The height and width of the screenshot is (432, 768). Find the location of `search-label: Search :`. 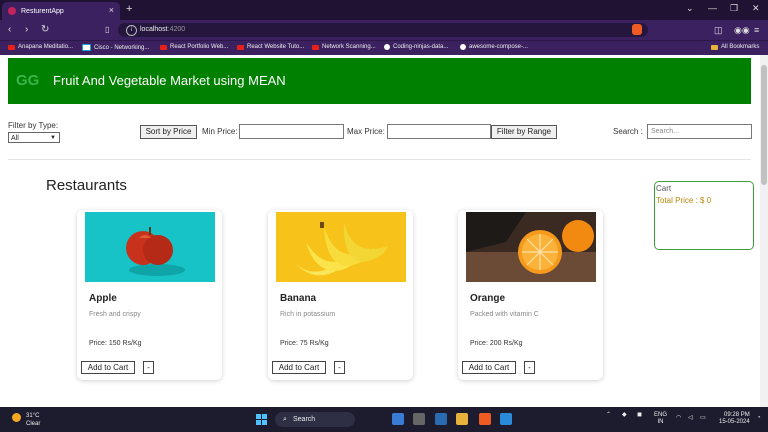

search-label: Search : is located at coordinates (628, 131).